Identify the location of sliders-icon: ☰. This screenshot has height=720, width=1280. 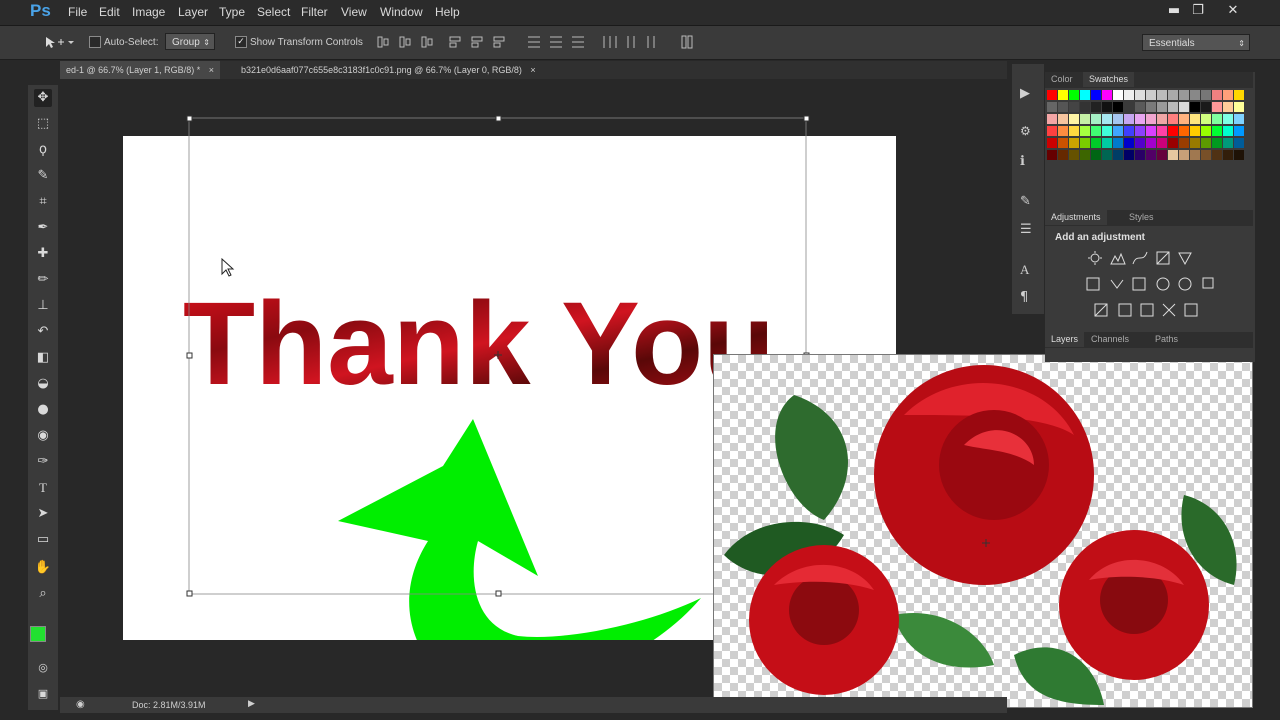
(1026, 229).